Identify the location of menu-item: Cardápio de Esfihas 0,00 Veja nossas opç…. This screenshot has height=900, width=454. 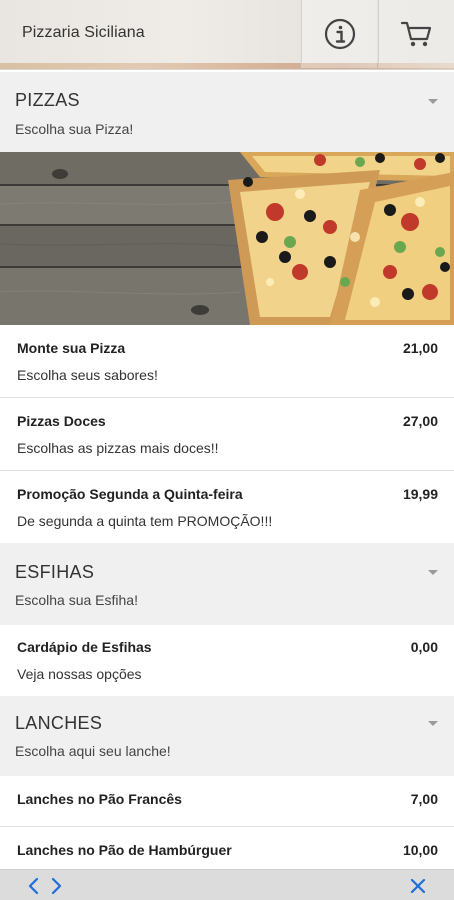
(227, 660).